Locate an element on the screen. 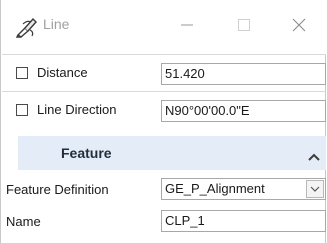 This screenshot has height=243, width=327. feature-definition-dropdown: GE_P_Alignment is located at coordinates (243, 189).